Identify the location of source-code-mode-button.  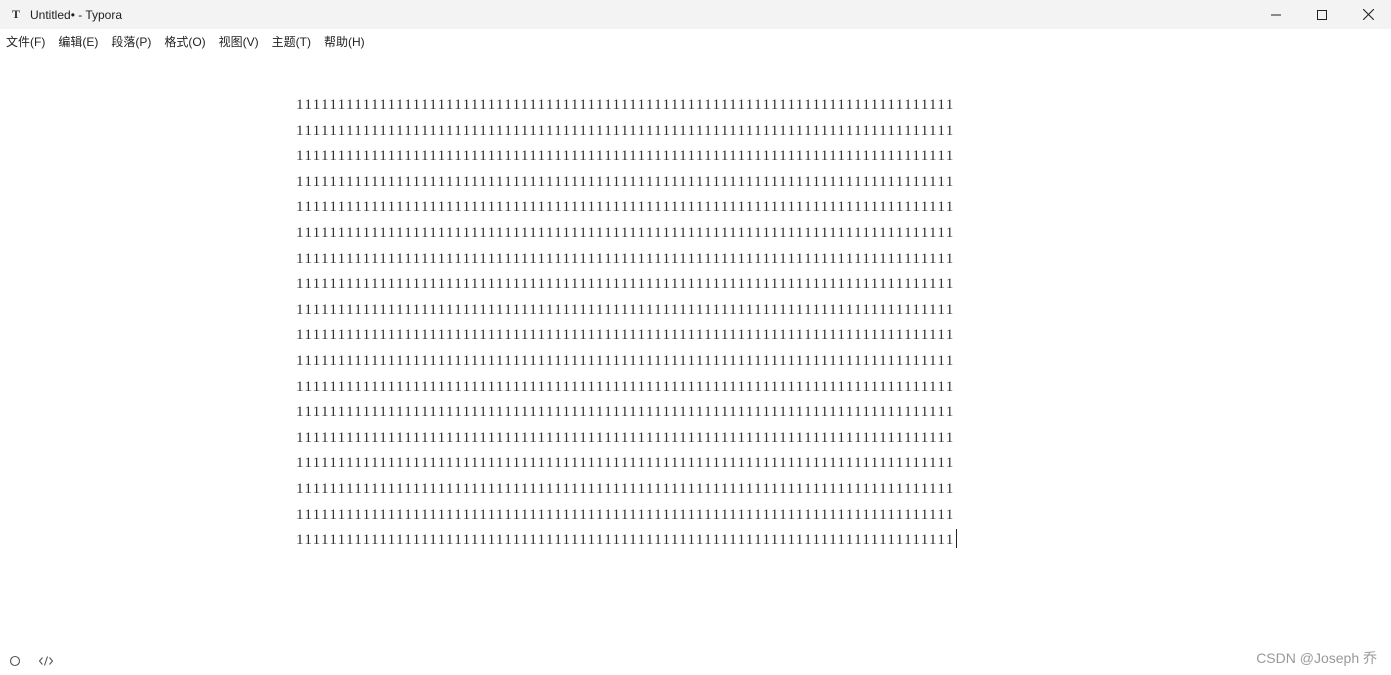
(46, 661).